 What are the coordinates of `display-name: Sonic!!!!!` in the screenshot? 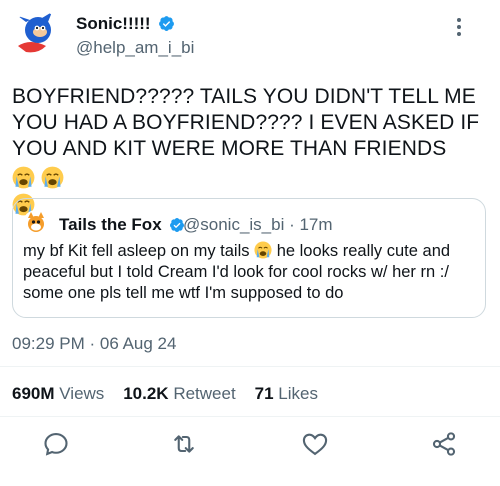 It's located at (125, 24).